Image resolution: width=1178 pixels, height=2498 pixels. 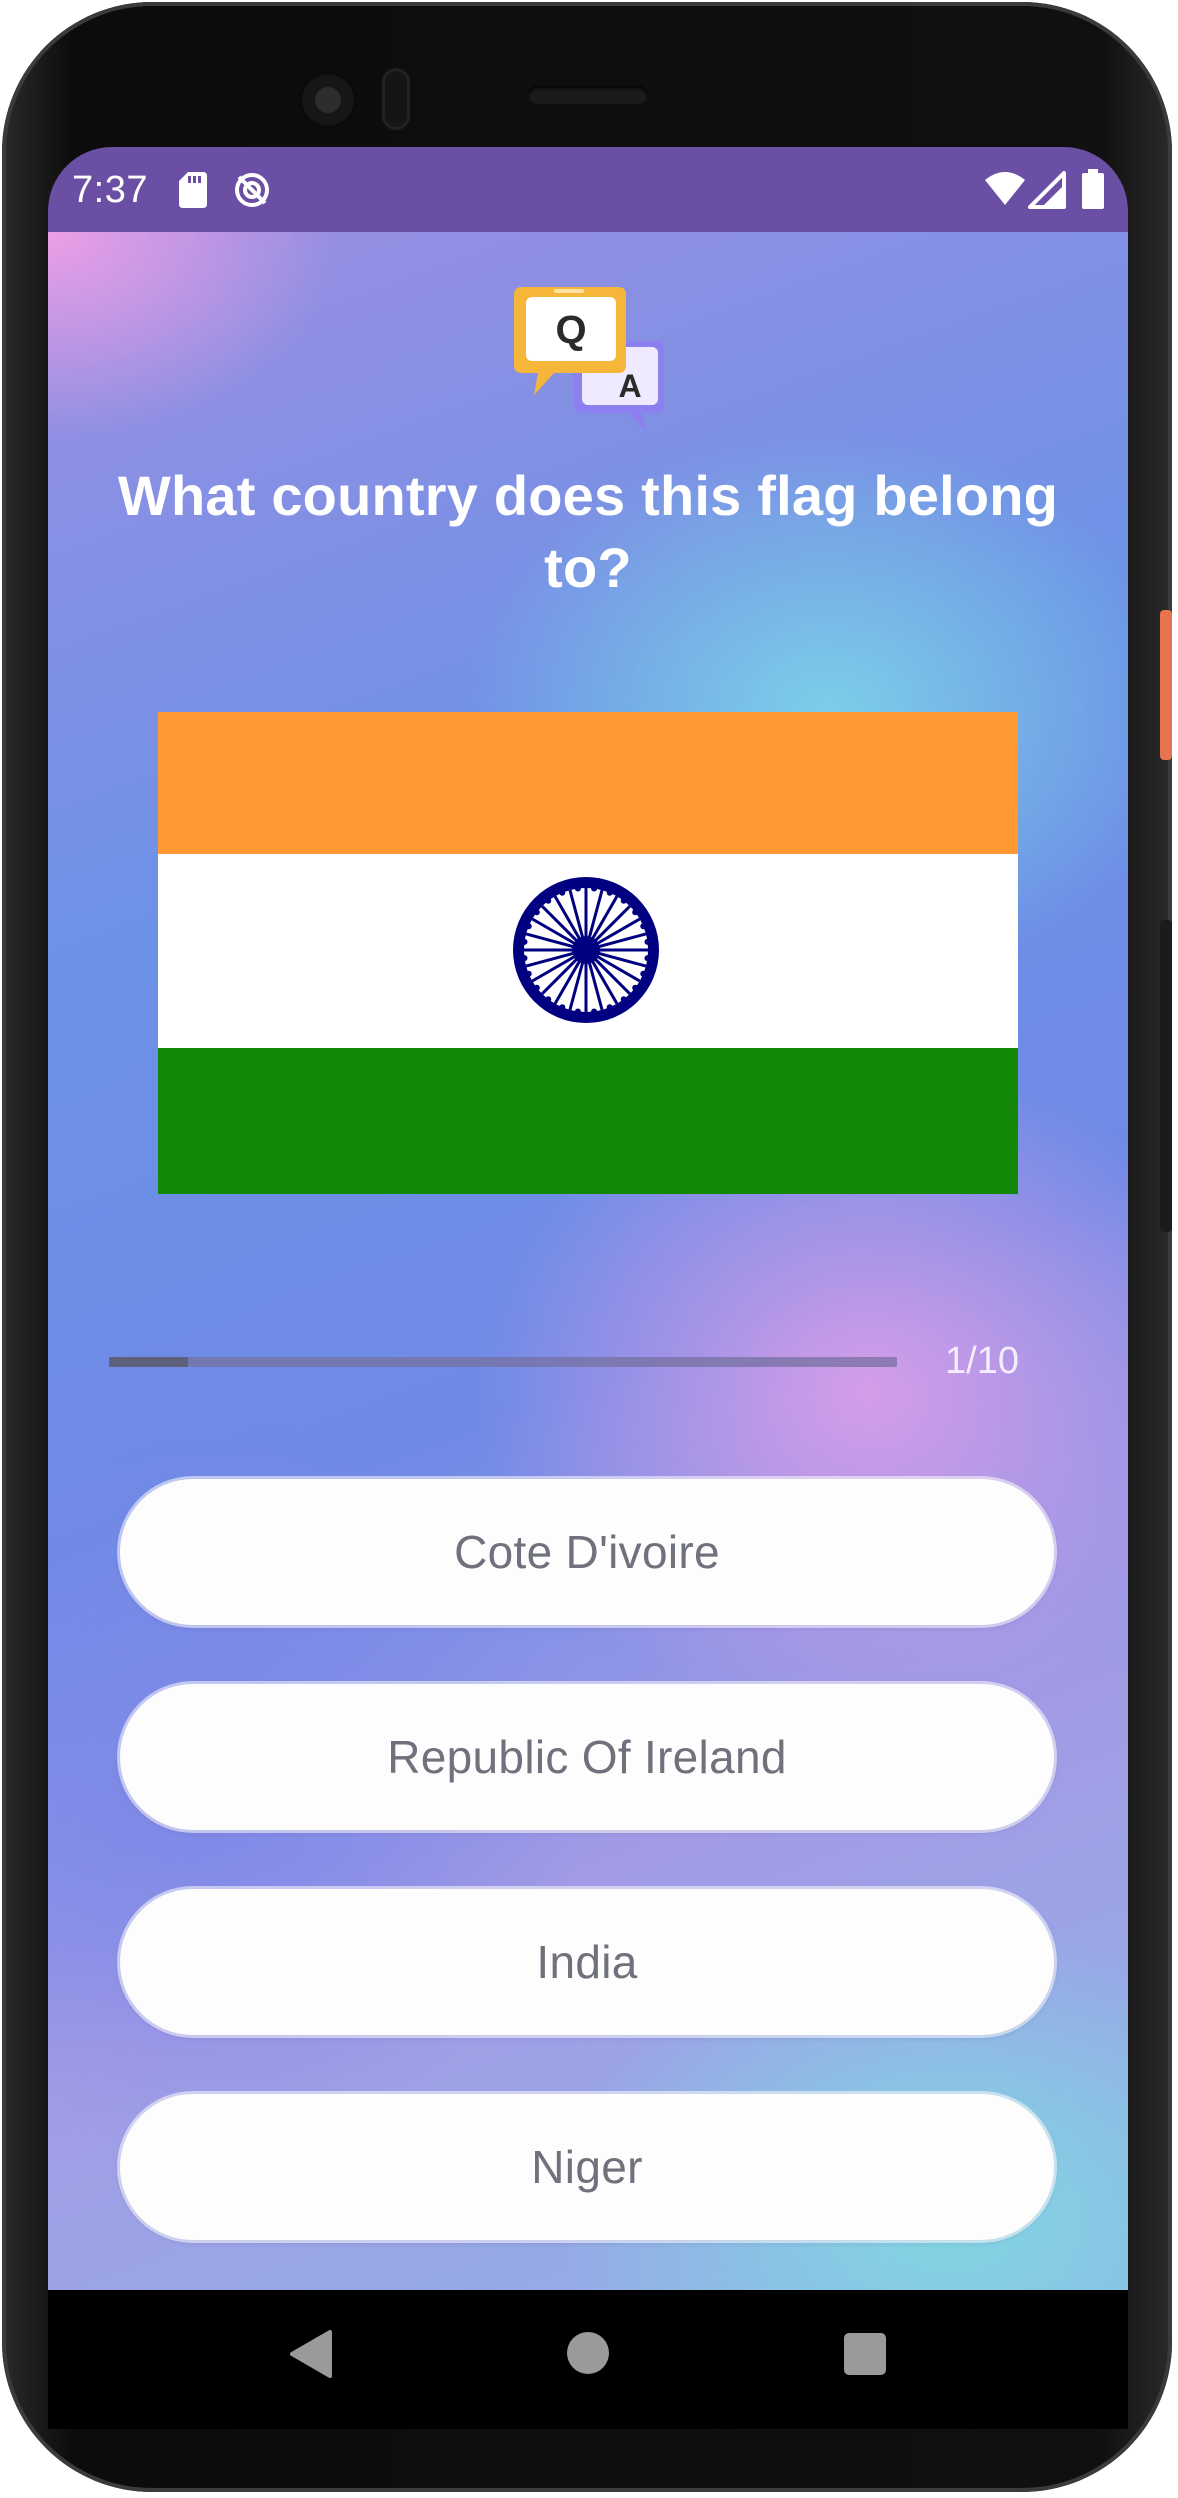 What do you see at coordinates (588, 2353) in the screenshot?
I see `home-icon` at bounding box center [588, 2353].